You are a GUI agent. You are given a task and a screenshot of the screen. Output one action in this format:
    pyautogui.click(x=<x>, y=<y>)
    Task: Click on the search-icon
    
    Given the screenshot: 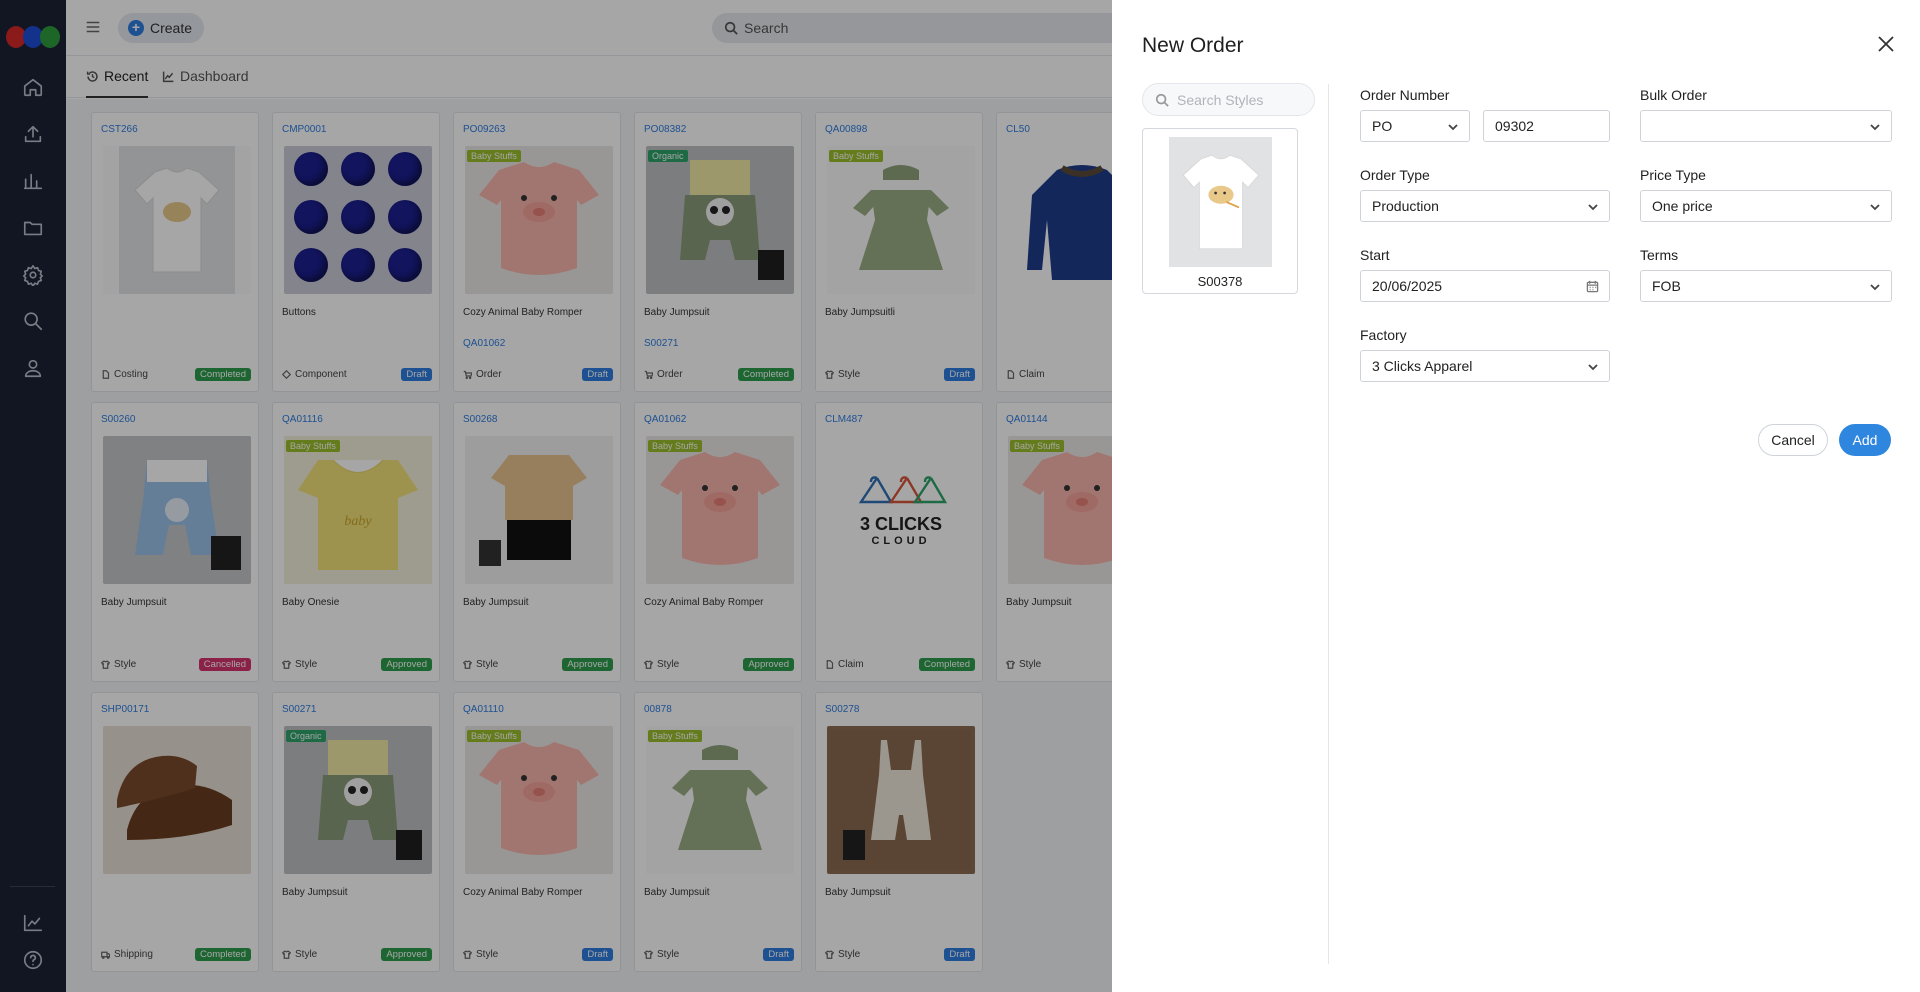 What is the action you would take?
    pyautogui.click(x=1162, y=100)
    